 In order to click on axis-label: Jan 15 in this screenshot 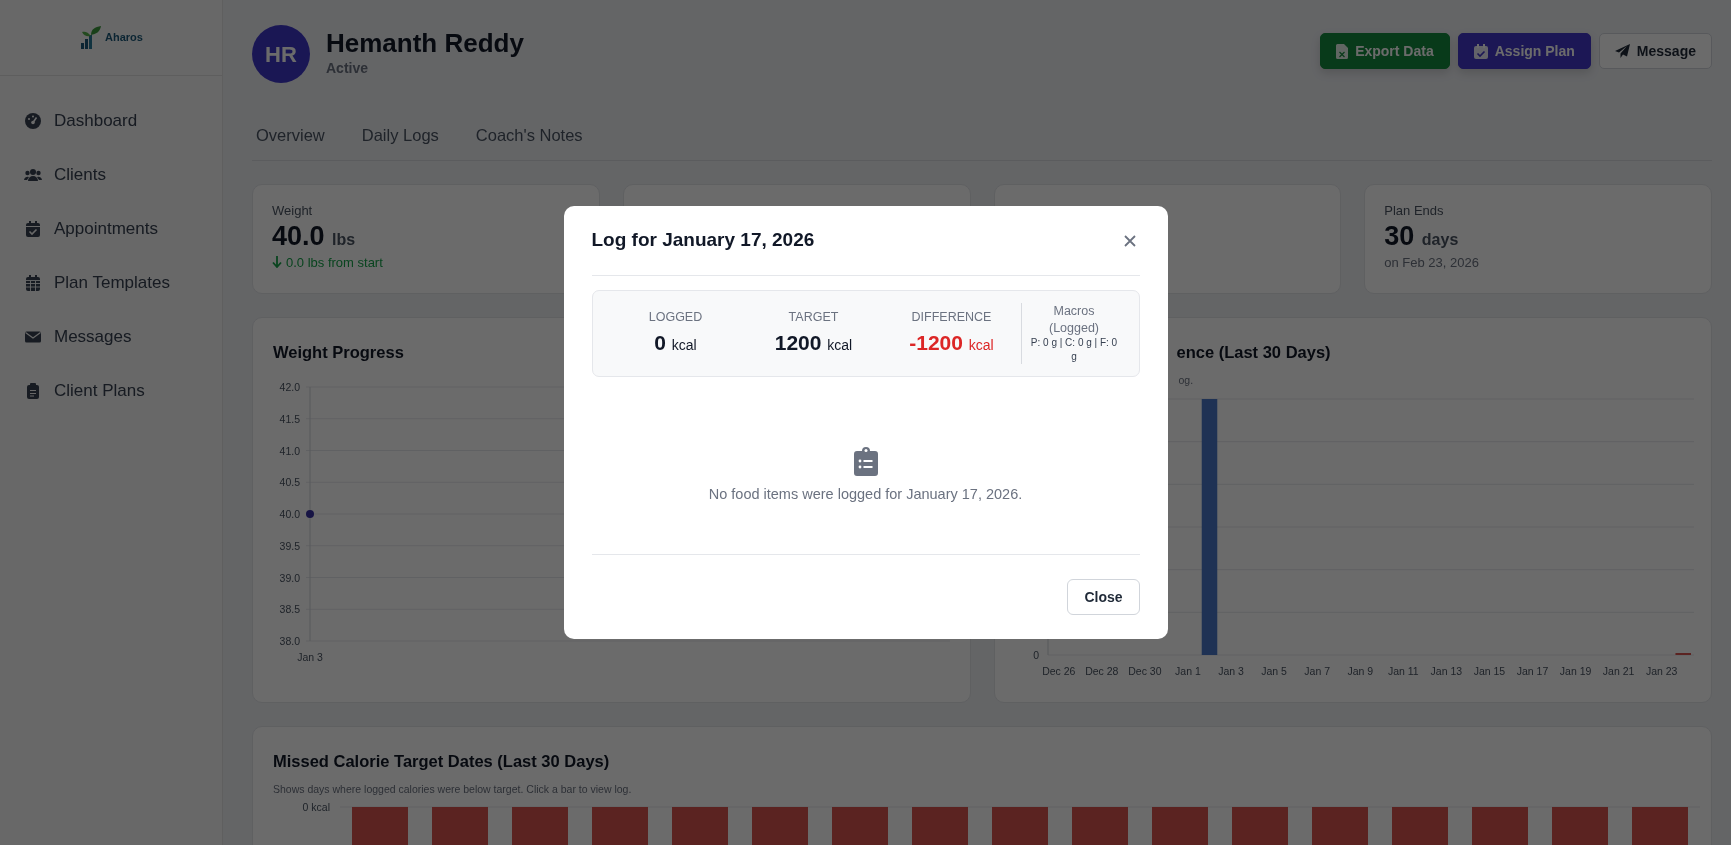, I will do `click(1489, 670)`.